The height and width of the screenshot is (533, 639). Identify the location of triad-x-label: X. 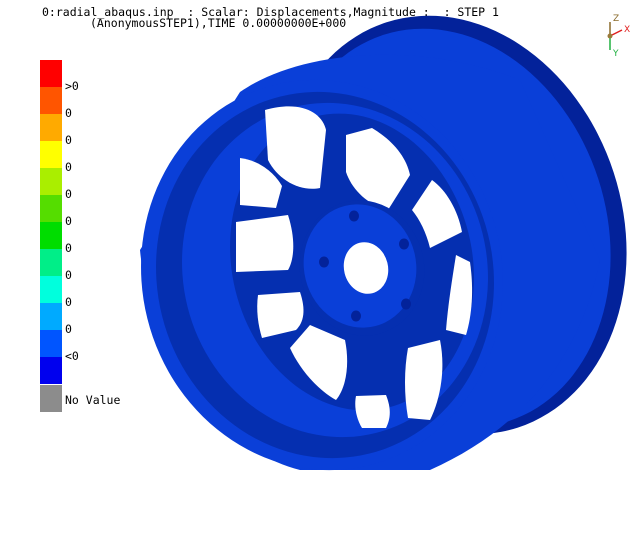
(627, 30).